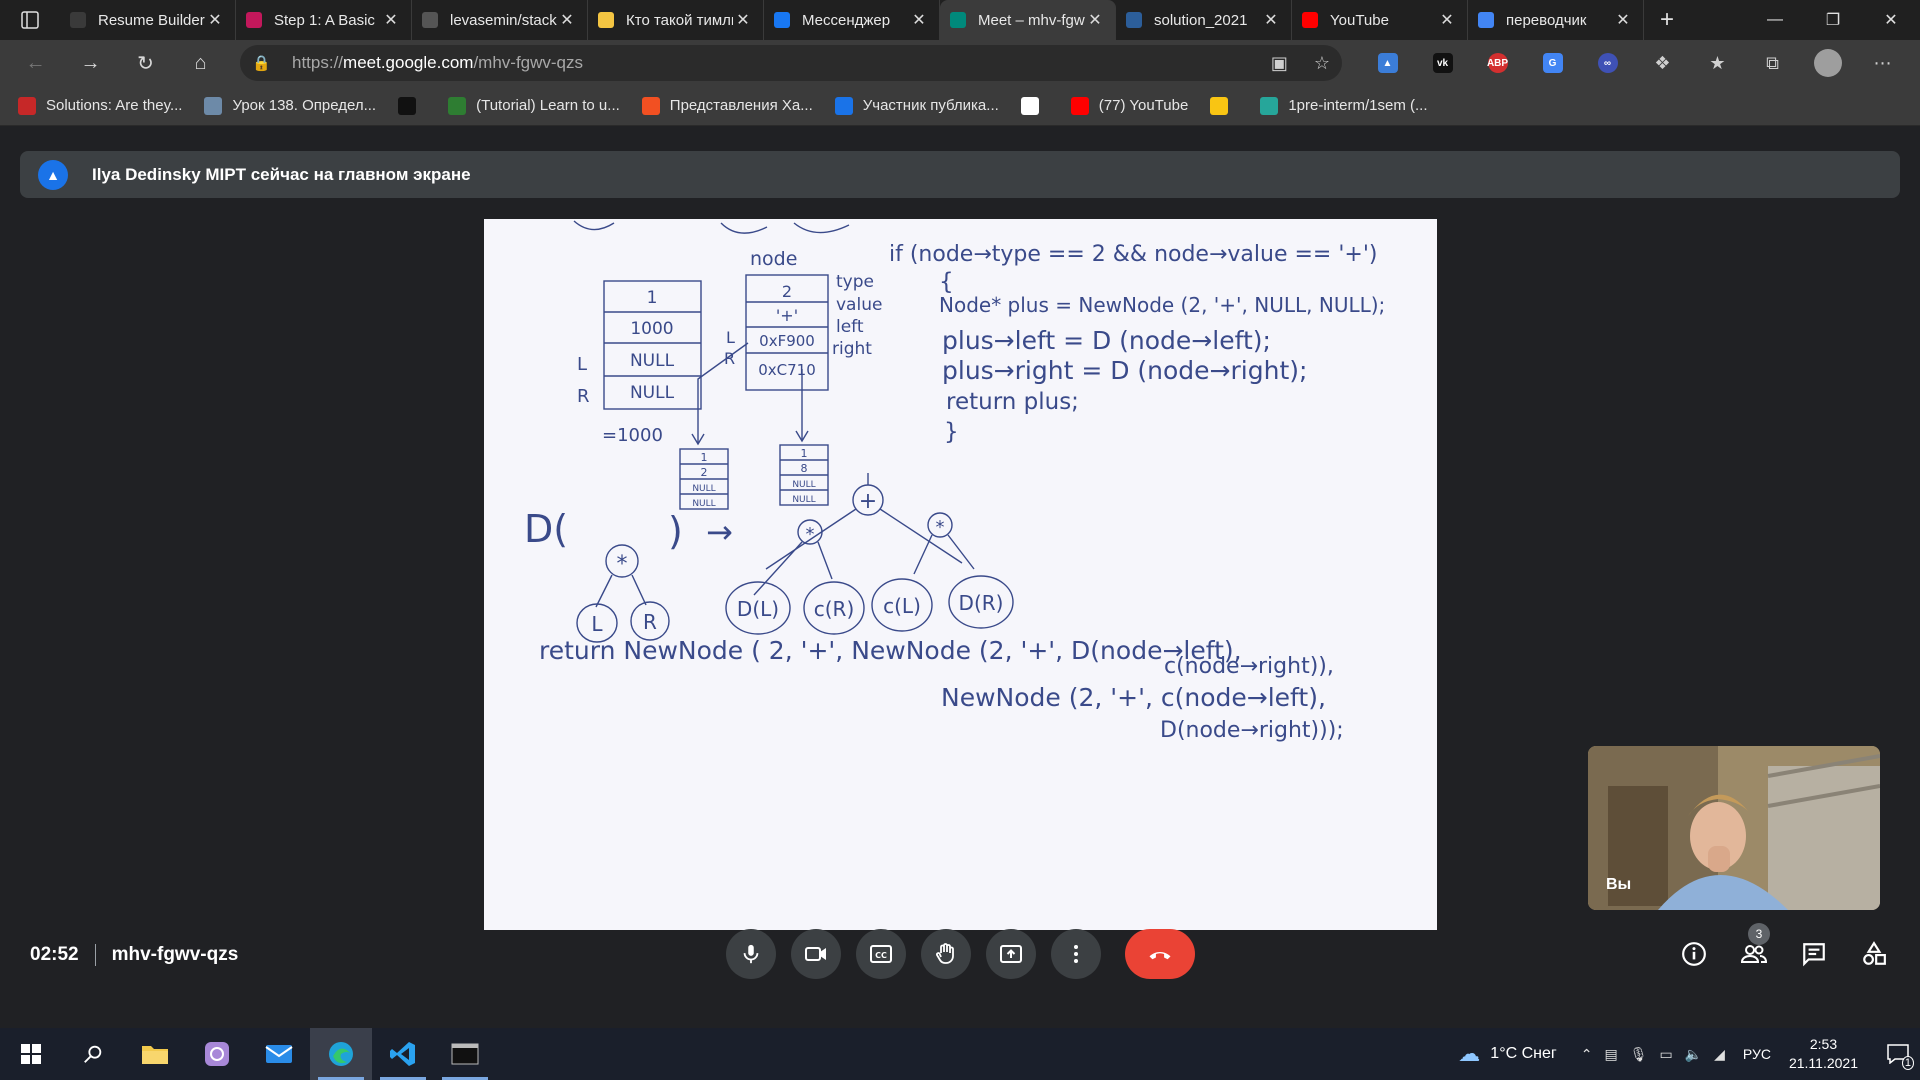 The width and height of the screenshot is (1920, 1080). Describe the element at coordinates (787, 315) in the screenshot. I see `node-table-cell: '+'` at that location.